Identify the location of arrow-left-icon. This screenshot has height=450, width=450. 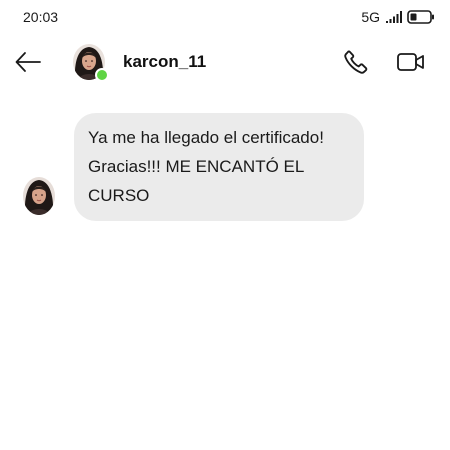
(28, 64).